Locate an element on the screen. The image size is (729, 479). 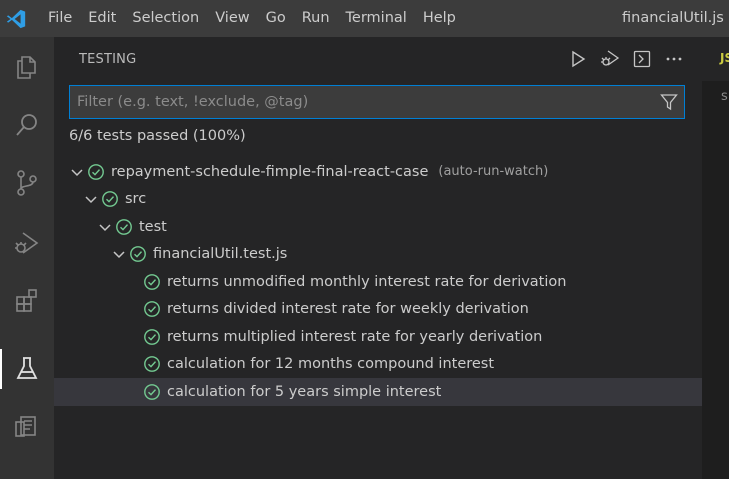
test-tree-item: src is located at coordinates (378, 200).